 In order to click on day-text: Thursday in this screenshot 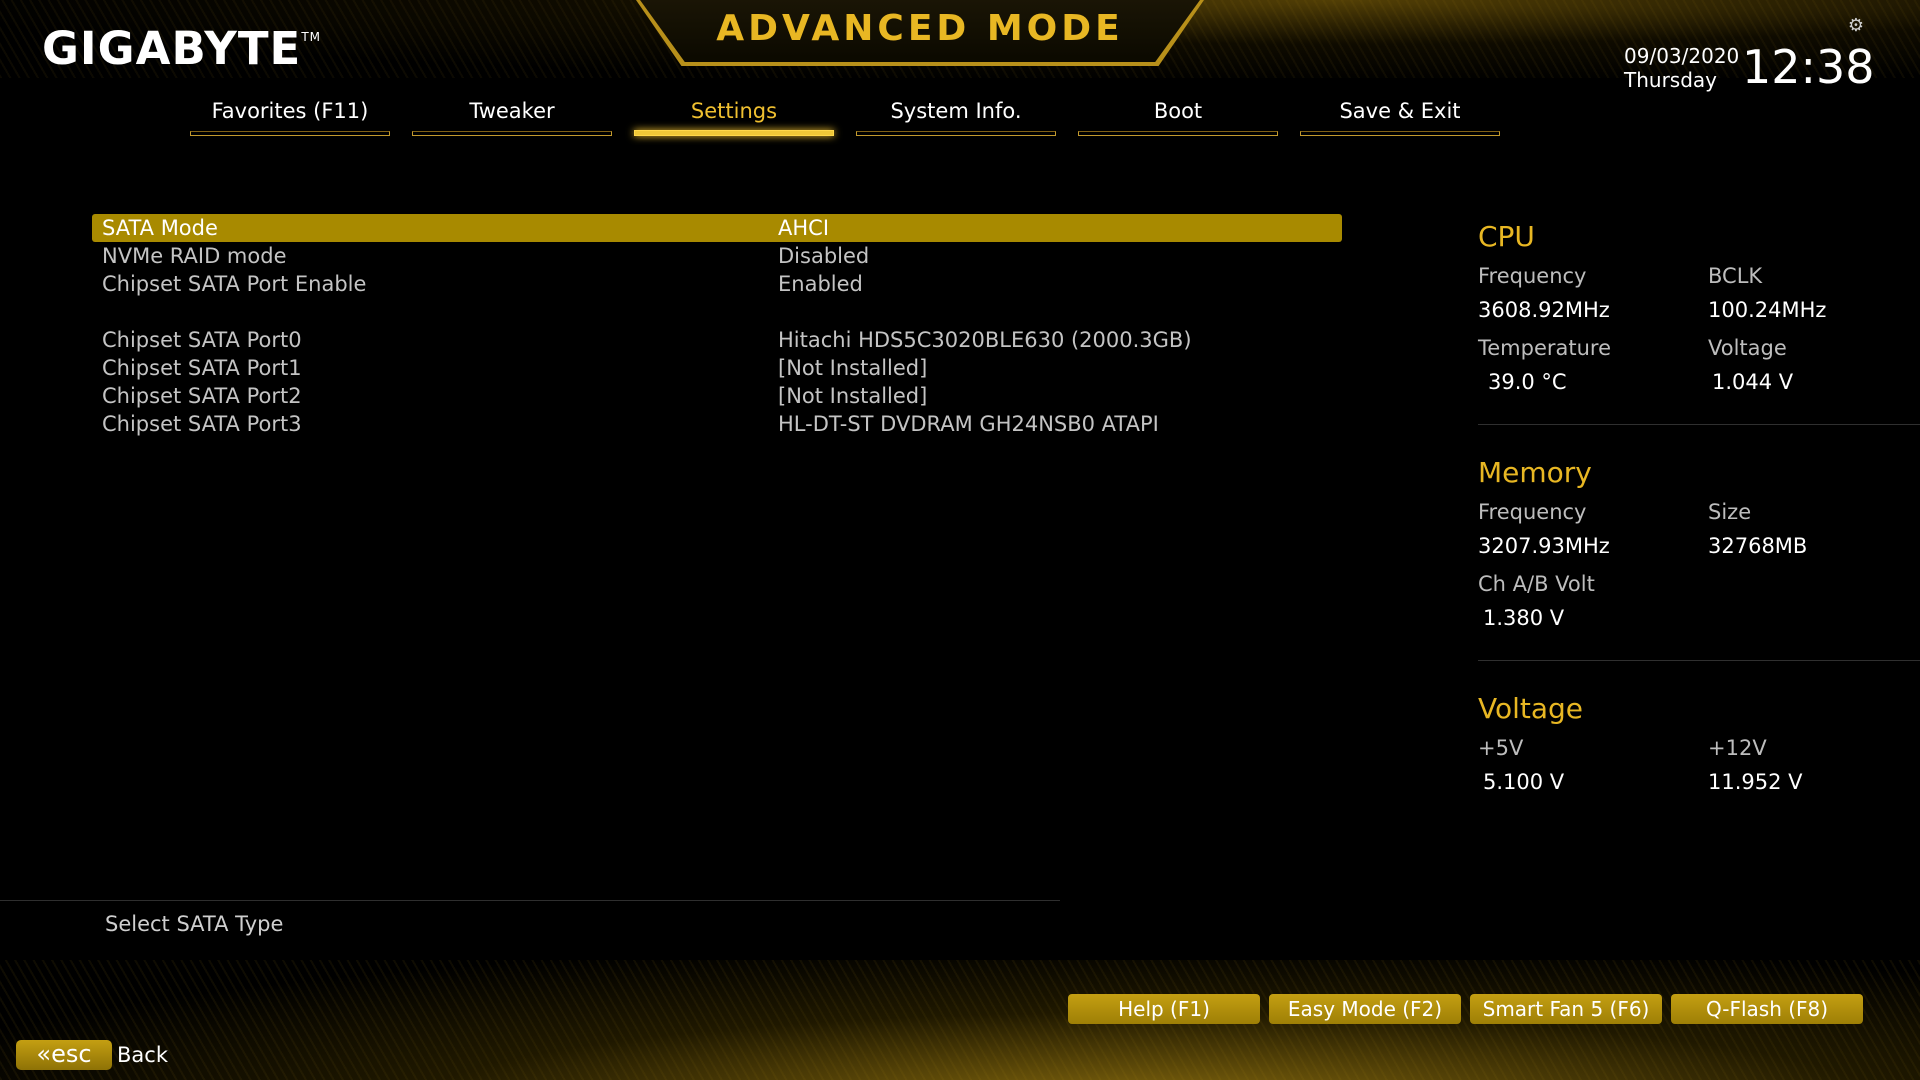, I will do `click(1670, 80)`.